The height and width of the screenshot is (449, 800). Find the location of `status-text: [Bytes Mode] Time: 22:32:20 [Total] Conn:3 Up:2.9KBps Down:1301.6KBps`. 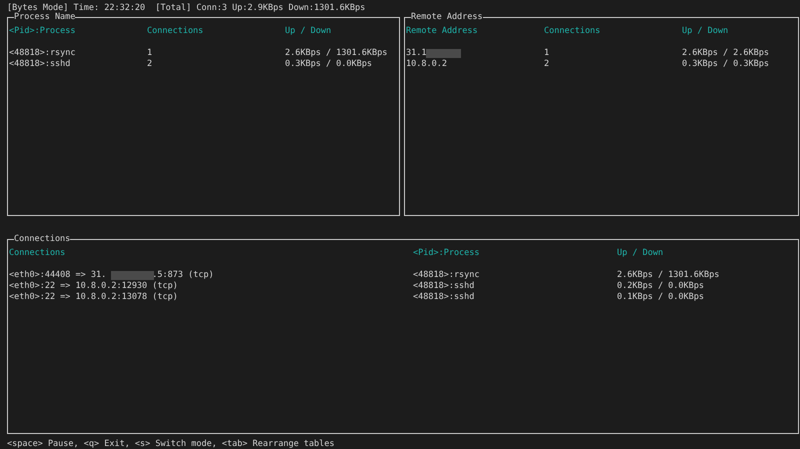

status-text: [Bytes Mode] Time: 22:32:20 [Total] Conn:3 Up:2.9KBps Down:1301.6KBps is located at coordinates (186, 8).